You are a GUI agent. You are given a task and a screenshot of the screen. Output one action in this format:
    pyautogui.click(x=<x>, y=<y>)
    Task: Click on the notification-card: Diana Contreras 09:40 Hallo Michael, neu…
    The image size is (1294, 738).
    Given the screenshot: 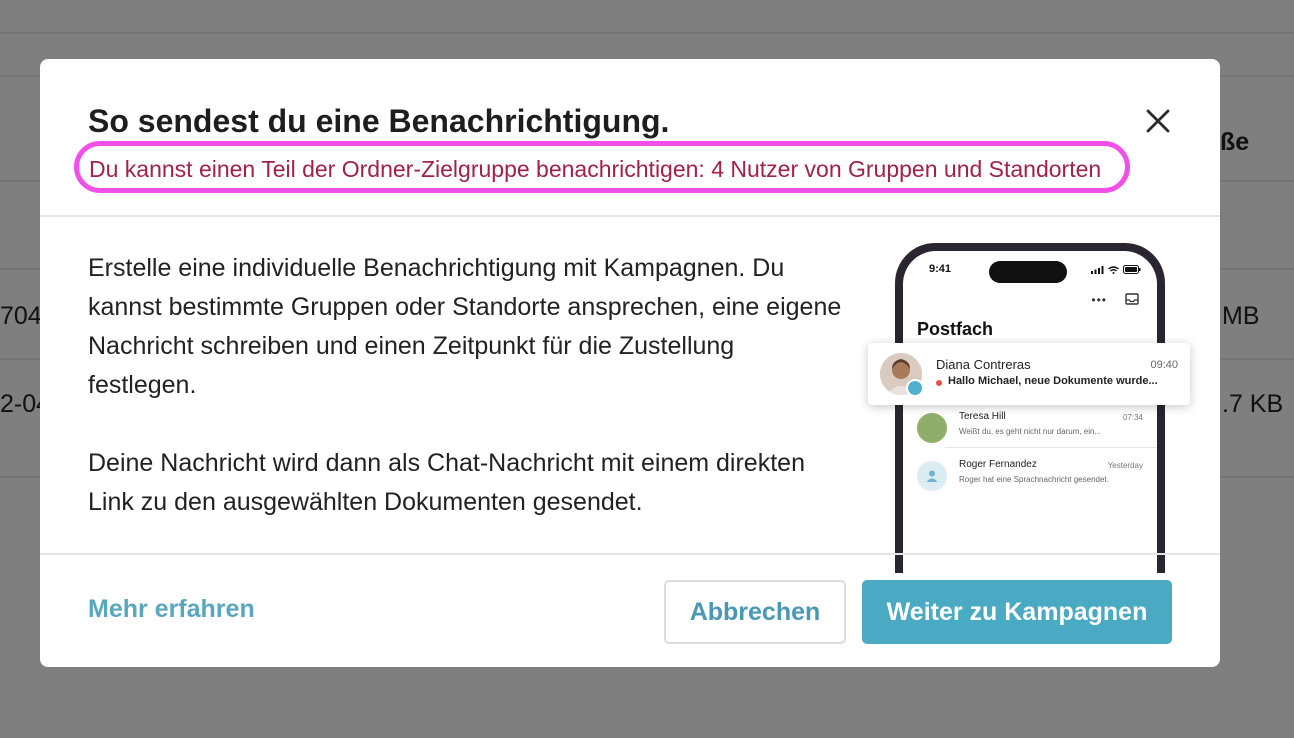 What is the action you would take?
    pyautogui.click(x=1029, y=374)
    